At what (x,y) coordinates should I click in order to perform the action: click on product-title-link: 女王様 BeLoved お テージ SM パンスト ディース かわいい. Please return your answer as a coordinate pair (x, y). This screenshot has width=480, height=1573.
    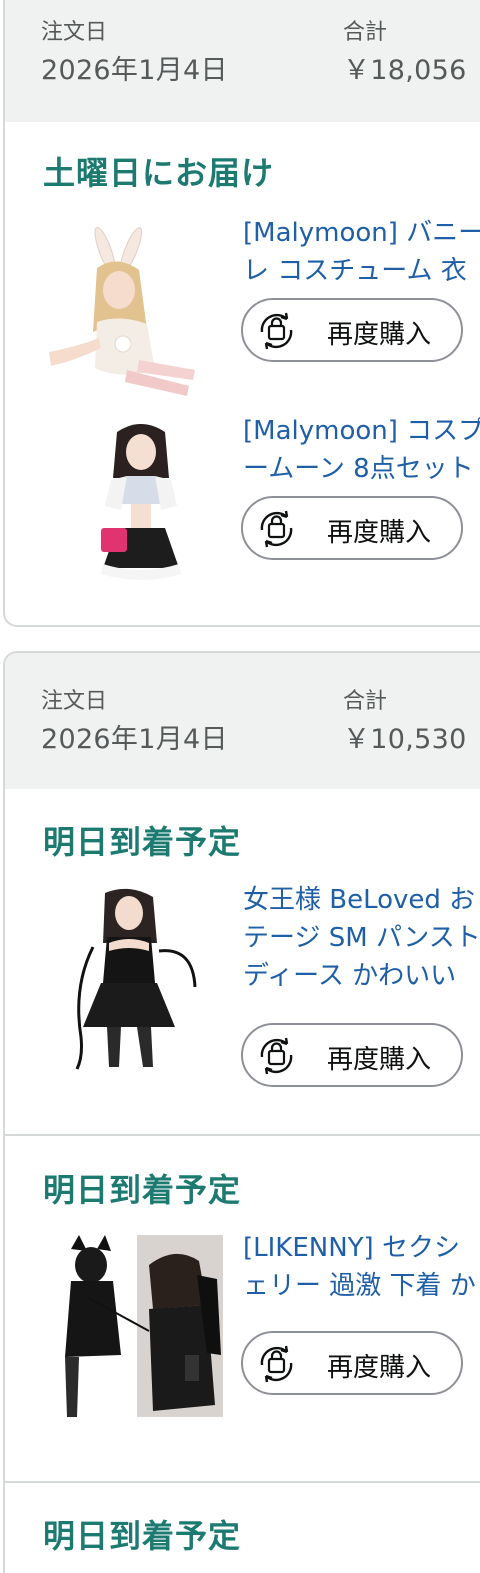
    Looking at the image, I should click on (361, 938).